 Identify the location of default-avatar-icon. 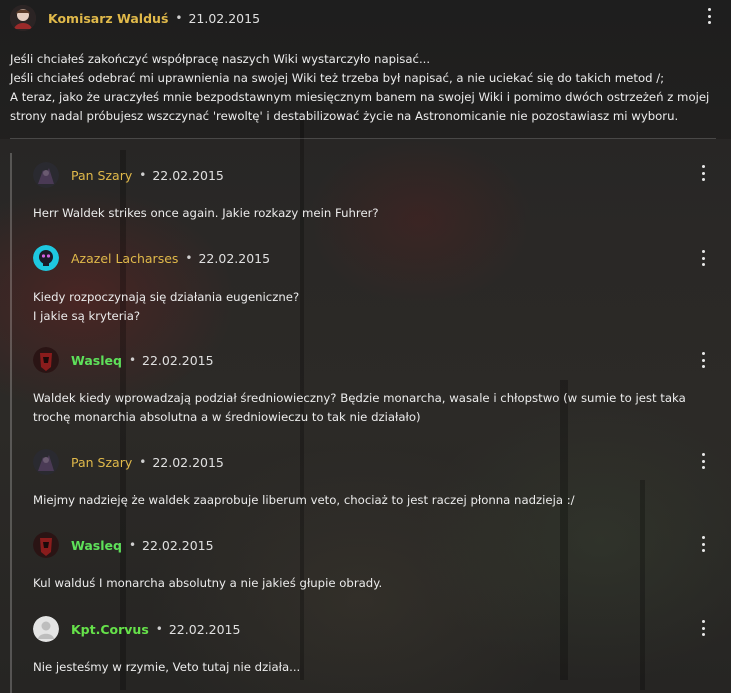
(46, 629).